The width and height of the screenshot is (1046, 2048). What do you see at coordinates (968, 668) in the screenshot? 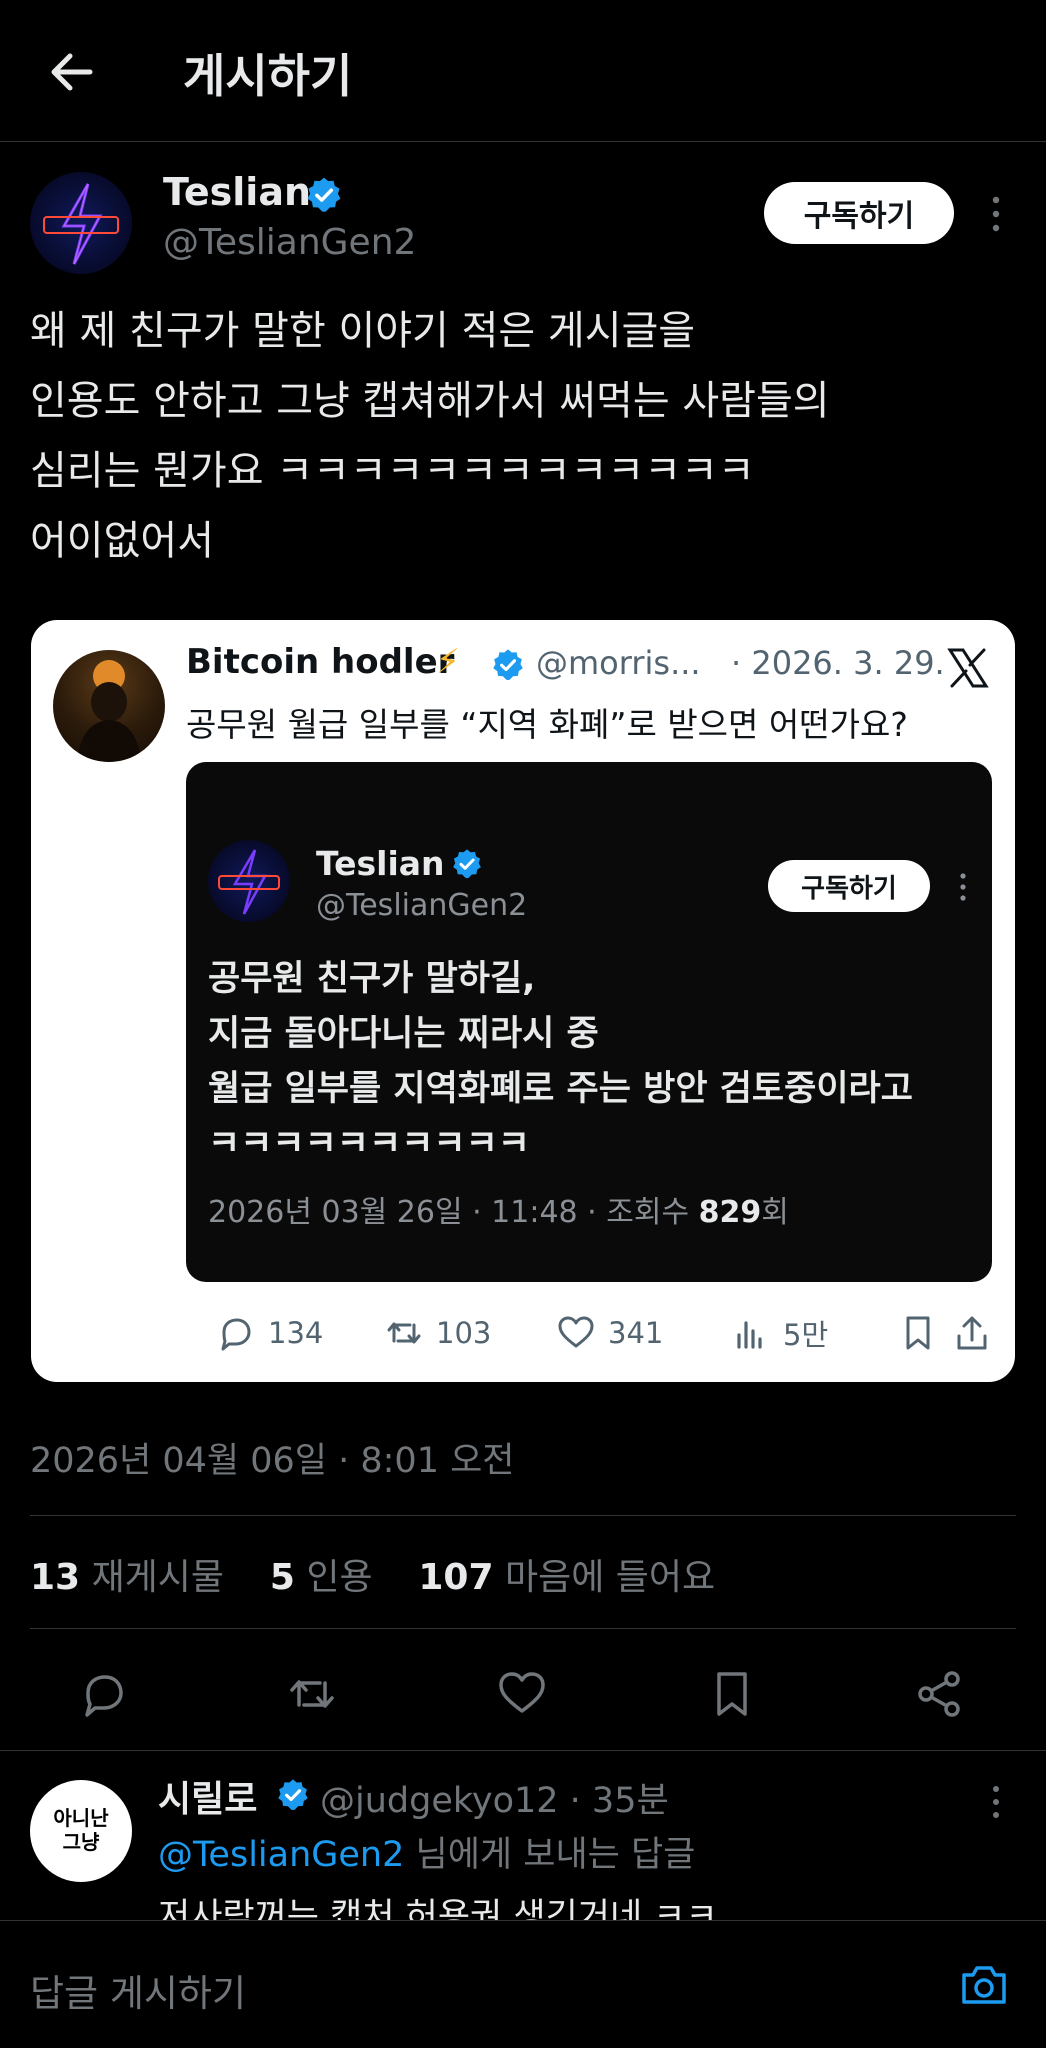
I see `x-logo-icon` at bounding box center [968, 668].